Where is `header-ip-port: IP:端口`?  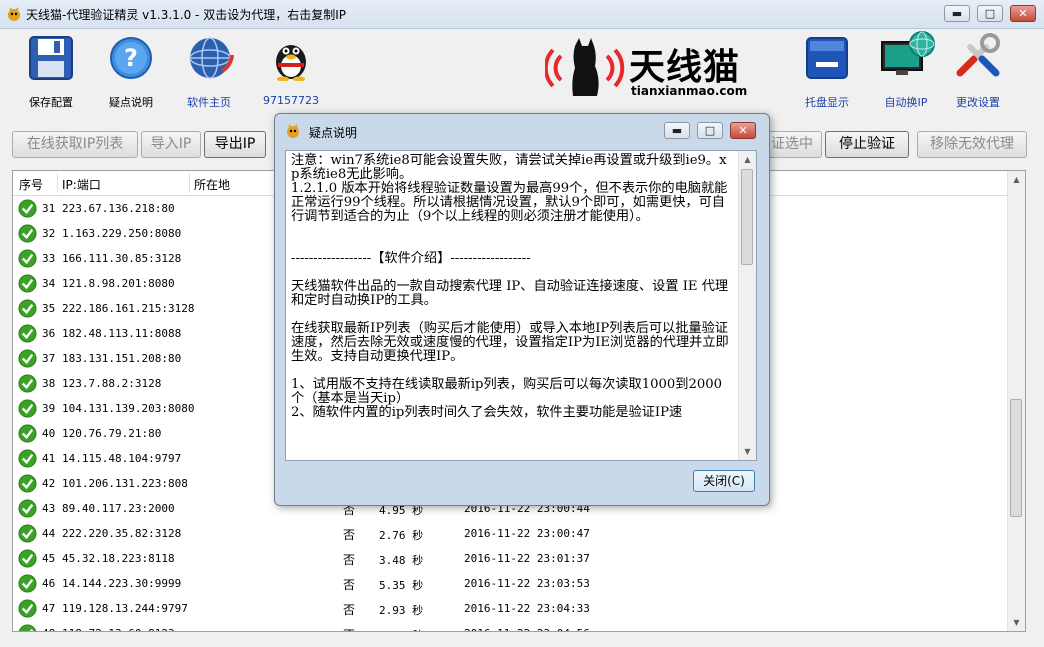 header-ip-port: IP:端口 is located at coordinates (81, 184).